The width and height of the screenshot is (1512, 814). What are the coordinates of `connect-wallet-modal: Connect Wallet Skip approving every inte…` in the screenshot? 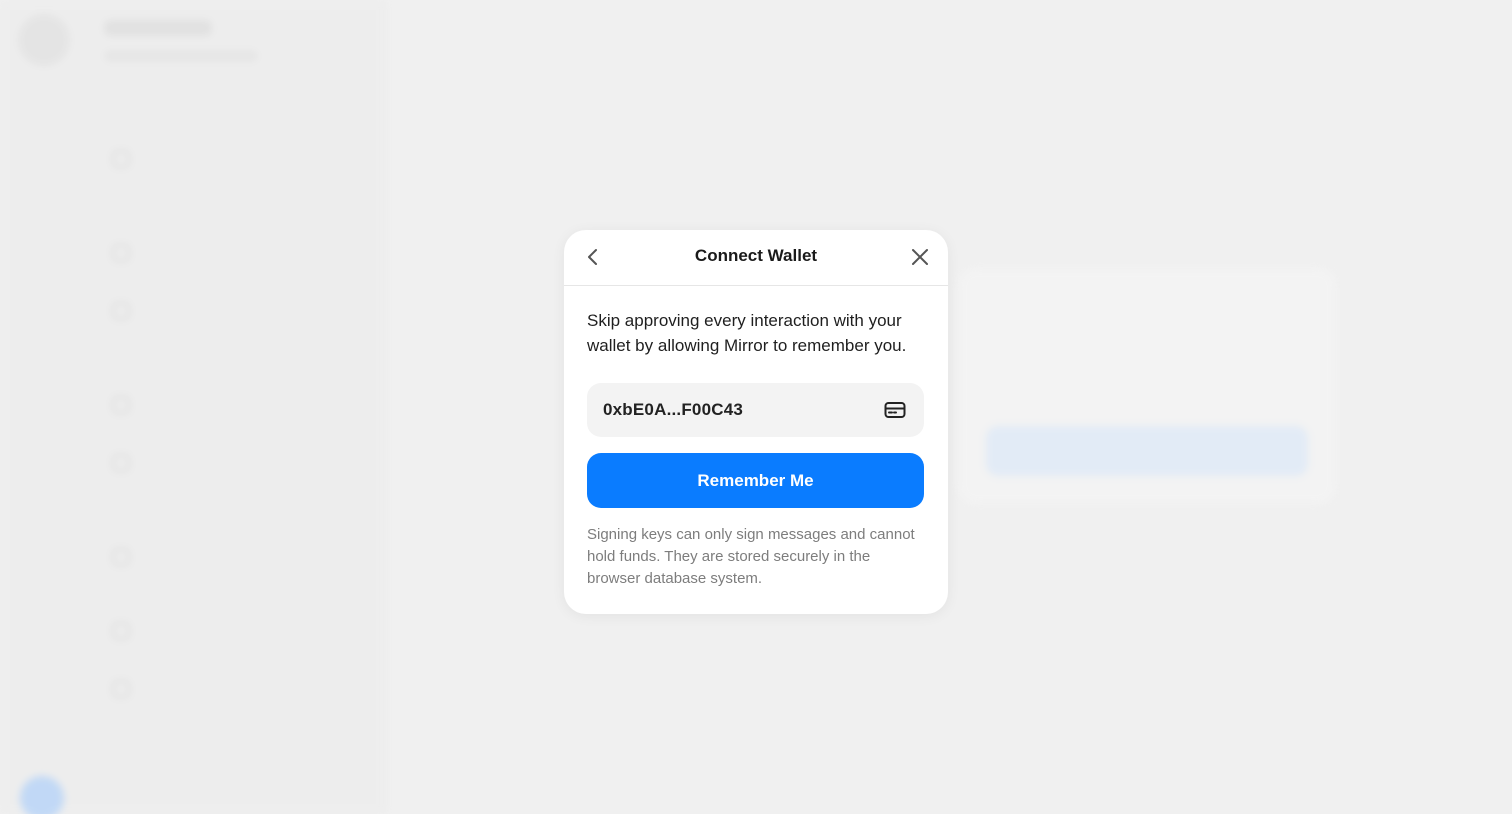 It's located at (756, 422).